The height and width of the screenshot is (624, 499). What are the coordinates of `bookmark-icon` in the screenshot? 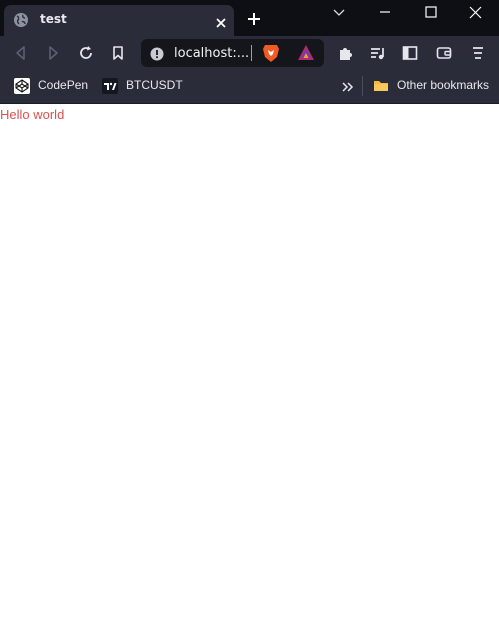 It's located at (118, 53).